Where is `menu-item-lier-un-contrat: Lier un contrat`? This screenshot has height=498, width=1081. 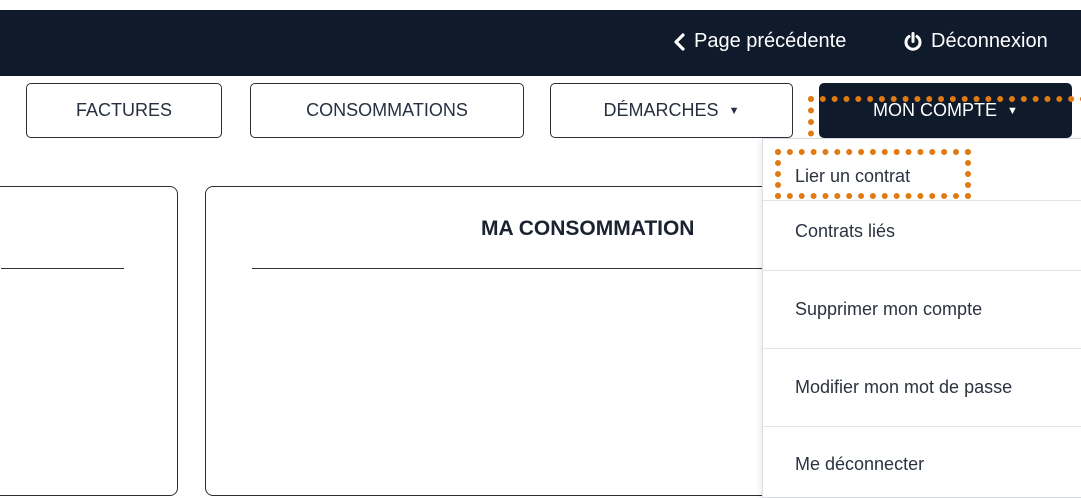
menu-item-lier-un-contrat: Lier un contrat is located at coordinates (852, 176).